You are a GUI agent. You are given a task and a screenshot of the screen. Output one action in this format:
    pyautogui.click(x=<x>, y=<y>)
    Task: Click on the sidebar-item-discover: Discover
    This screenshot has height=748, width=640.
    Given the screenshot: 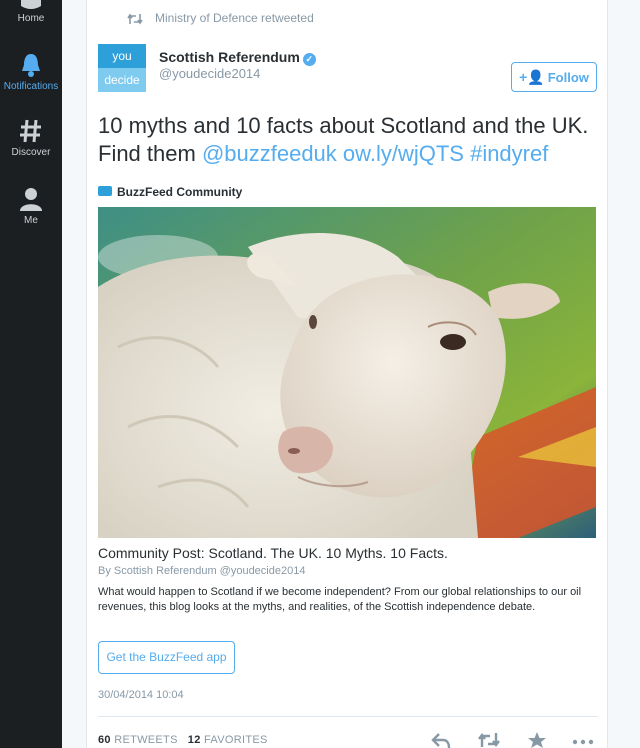 What is the action you would take?
    pyautogui.click(x=31, y=138)
    